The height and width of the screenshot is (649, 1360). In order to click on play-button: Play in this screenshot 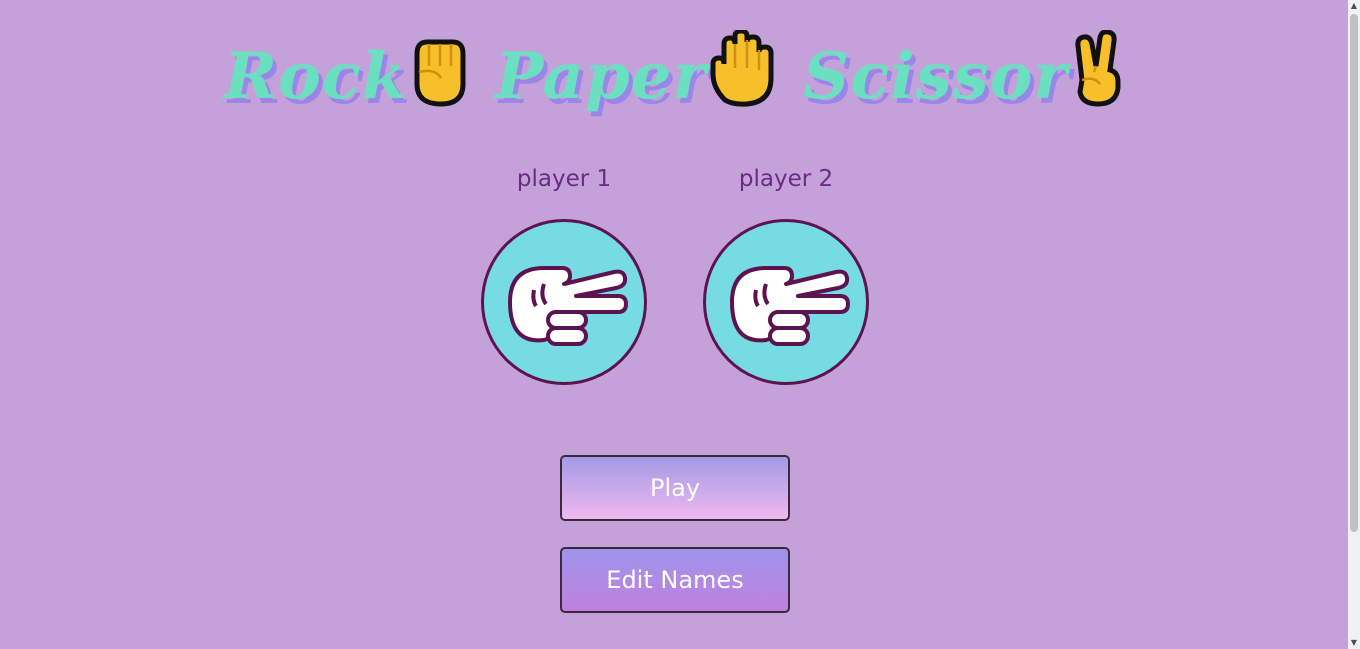, I will do `click(675, 488)`.